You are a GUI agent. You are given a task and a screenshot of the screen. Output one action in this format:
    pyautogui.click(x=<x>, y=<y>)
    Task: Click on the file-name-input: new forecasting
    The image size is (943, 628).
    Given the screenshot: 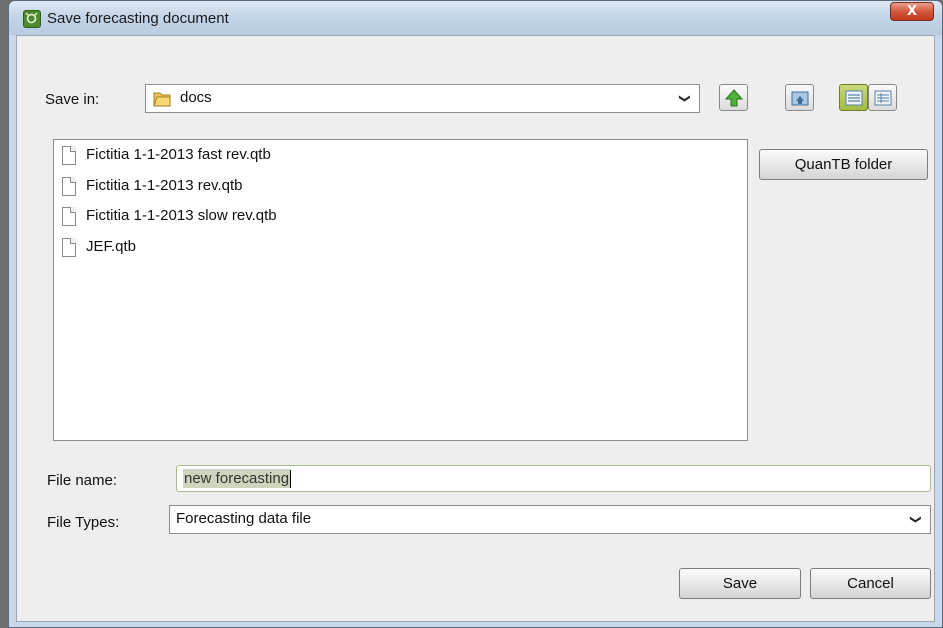 What is the action you would take?
    pyautogui.click(x=553, y=478)
    